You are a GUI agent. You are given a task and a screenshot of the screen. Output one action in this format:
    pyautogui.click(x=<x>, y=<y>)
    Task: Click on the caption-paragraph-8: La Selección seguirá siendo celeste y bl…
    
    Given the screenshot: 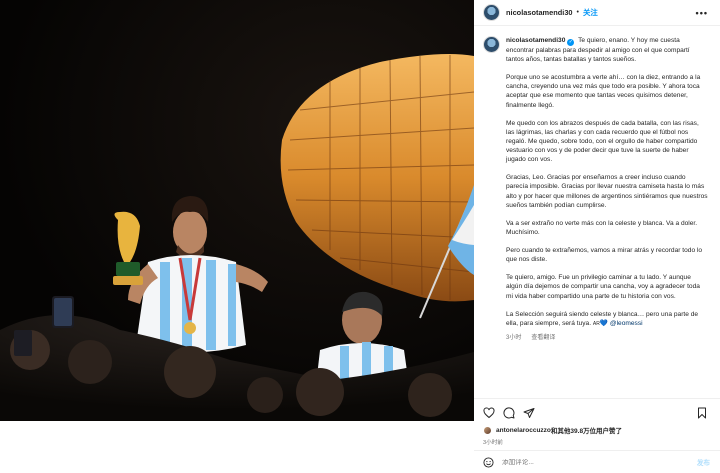 What is the action you would take?
    pyautogui.click(x=607, y=319)
    